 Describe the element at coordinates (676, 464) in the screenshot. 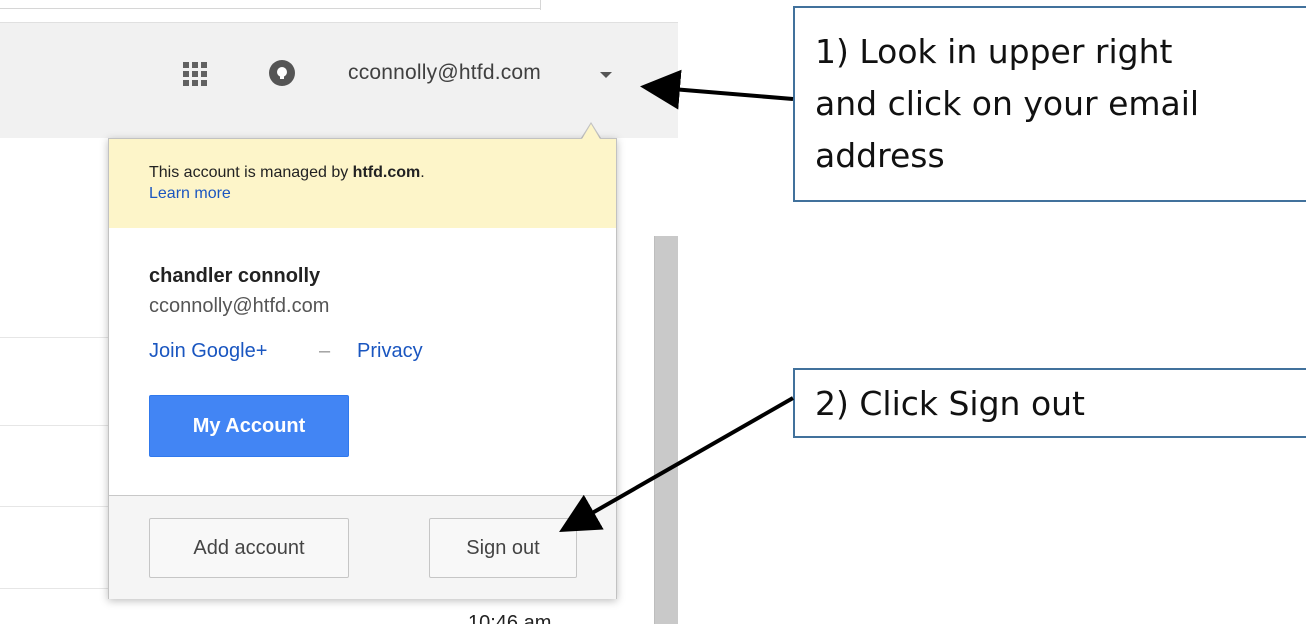

I see `arrow-to-sign-out` at that location.